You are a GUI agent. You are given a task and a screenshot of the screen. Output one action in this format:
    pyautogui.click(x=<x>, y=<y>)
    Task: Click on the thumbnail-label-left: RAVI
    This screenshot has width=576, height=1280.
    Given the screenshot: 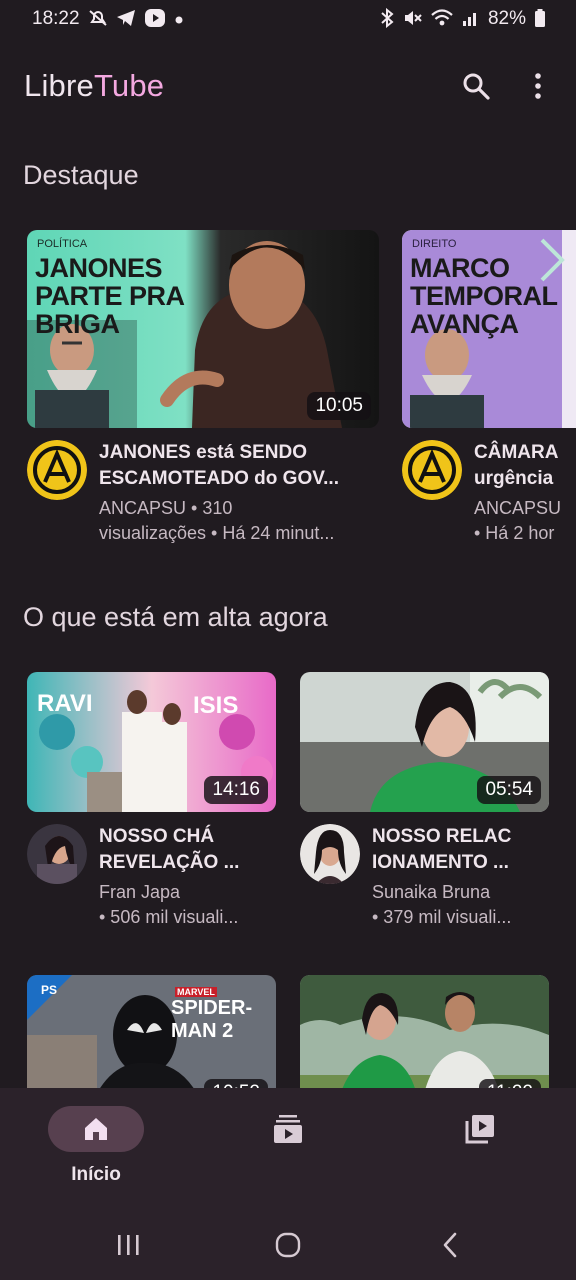 What is the action you would take?
    pyautogui.click(x=65, y=703)
    